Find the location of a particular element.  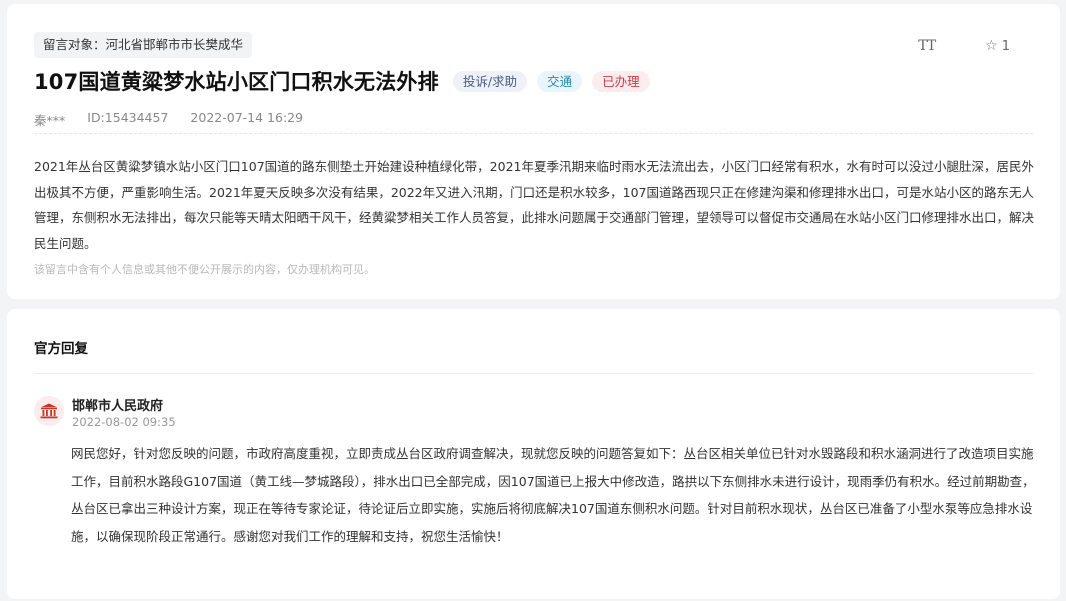

field-badge: 交通 is located at coordinates (560, 81).